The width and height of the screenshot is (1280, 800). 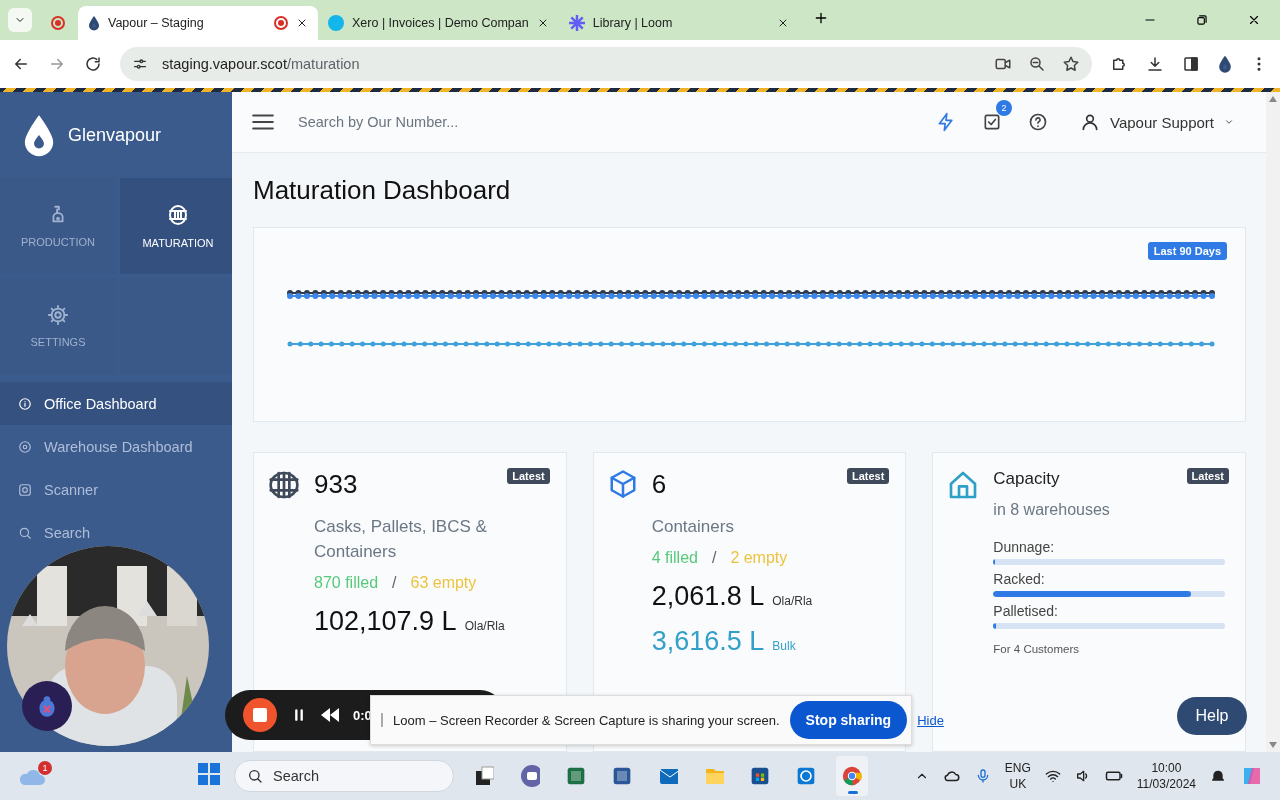 I want to click on volume-unit: Bulk, so click(x=784, y=646).